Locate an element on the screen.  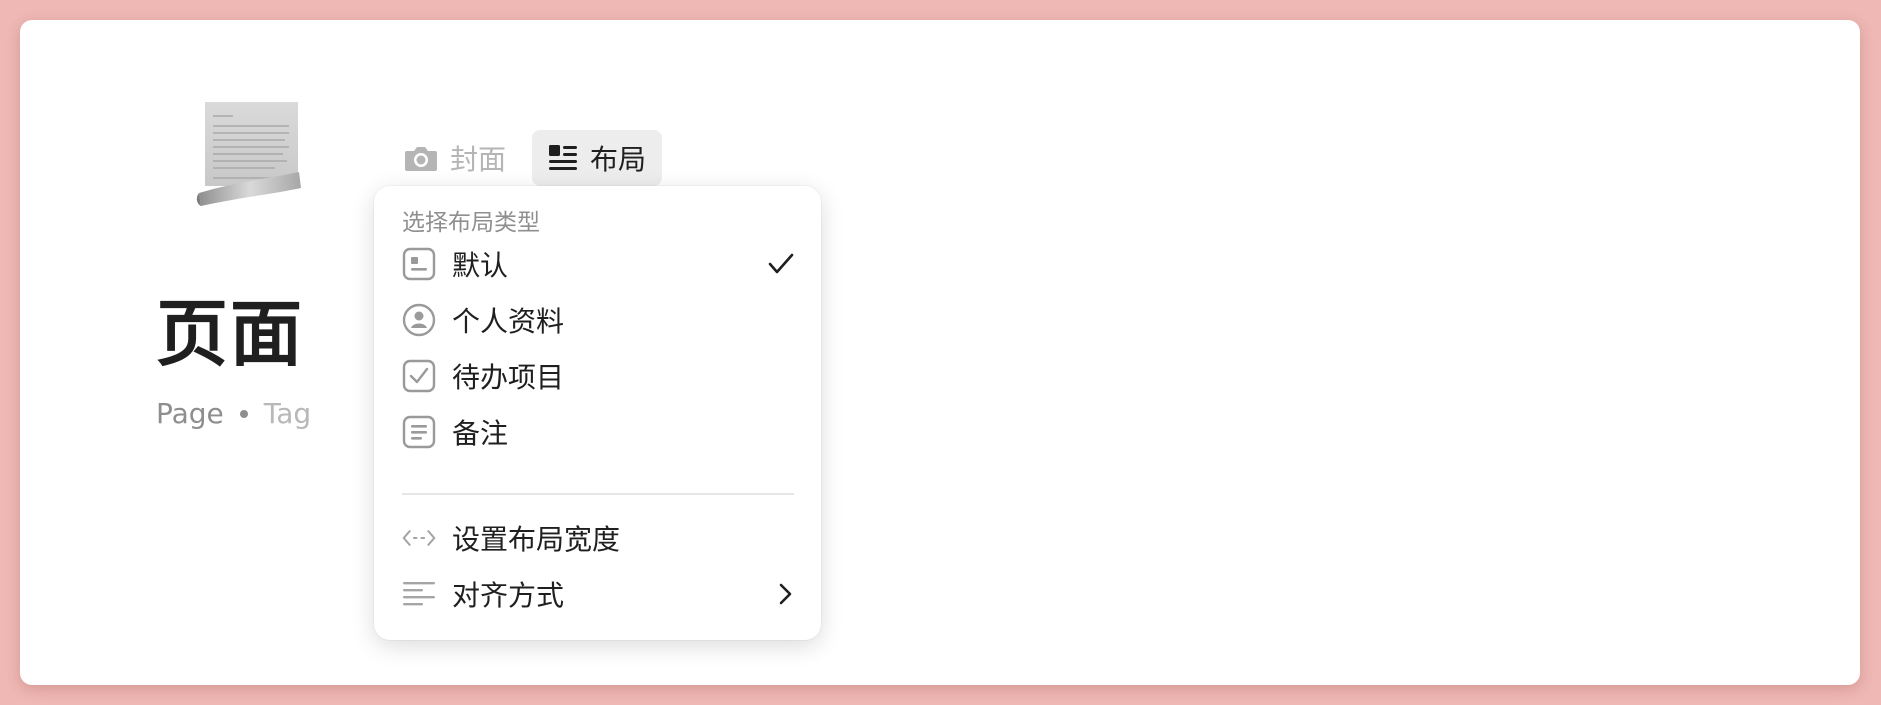
layout-default-icon is located at coordinates (419, 264).